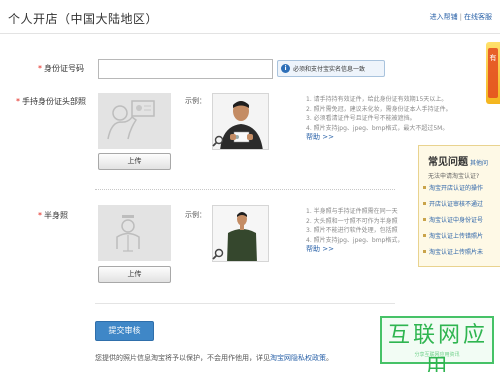  I want to click on page-title: 个人开店（中国大陆地区）, so click(83, 19).